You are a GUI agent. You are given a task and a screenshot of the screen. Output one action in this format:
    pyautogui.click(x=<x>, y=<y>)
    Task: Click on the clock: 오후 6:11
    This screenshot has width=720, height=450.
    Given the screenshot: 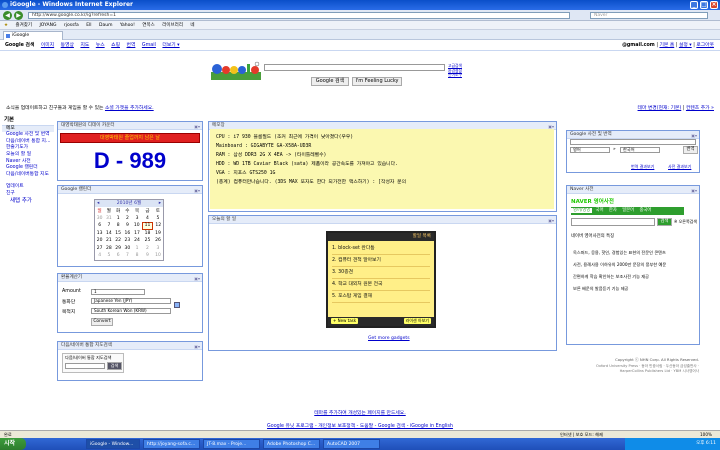 What is the action you would take?
    pyautogui.click(x=706, y=444)
    